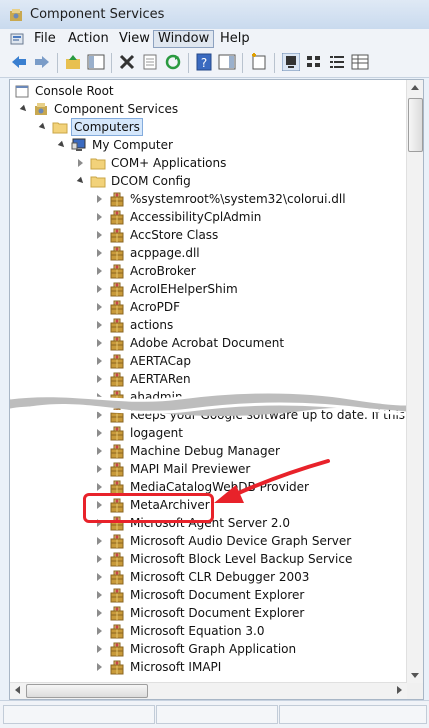 This screenshot has height=728, width=429. What do you see at coordinates (174, 235) in the screenshot?
I see `tree-node-label: AccStore Class` at bounding box center [174, 235].